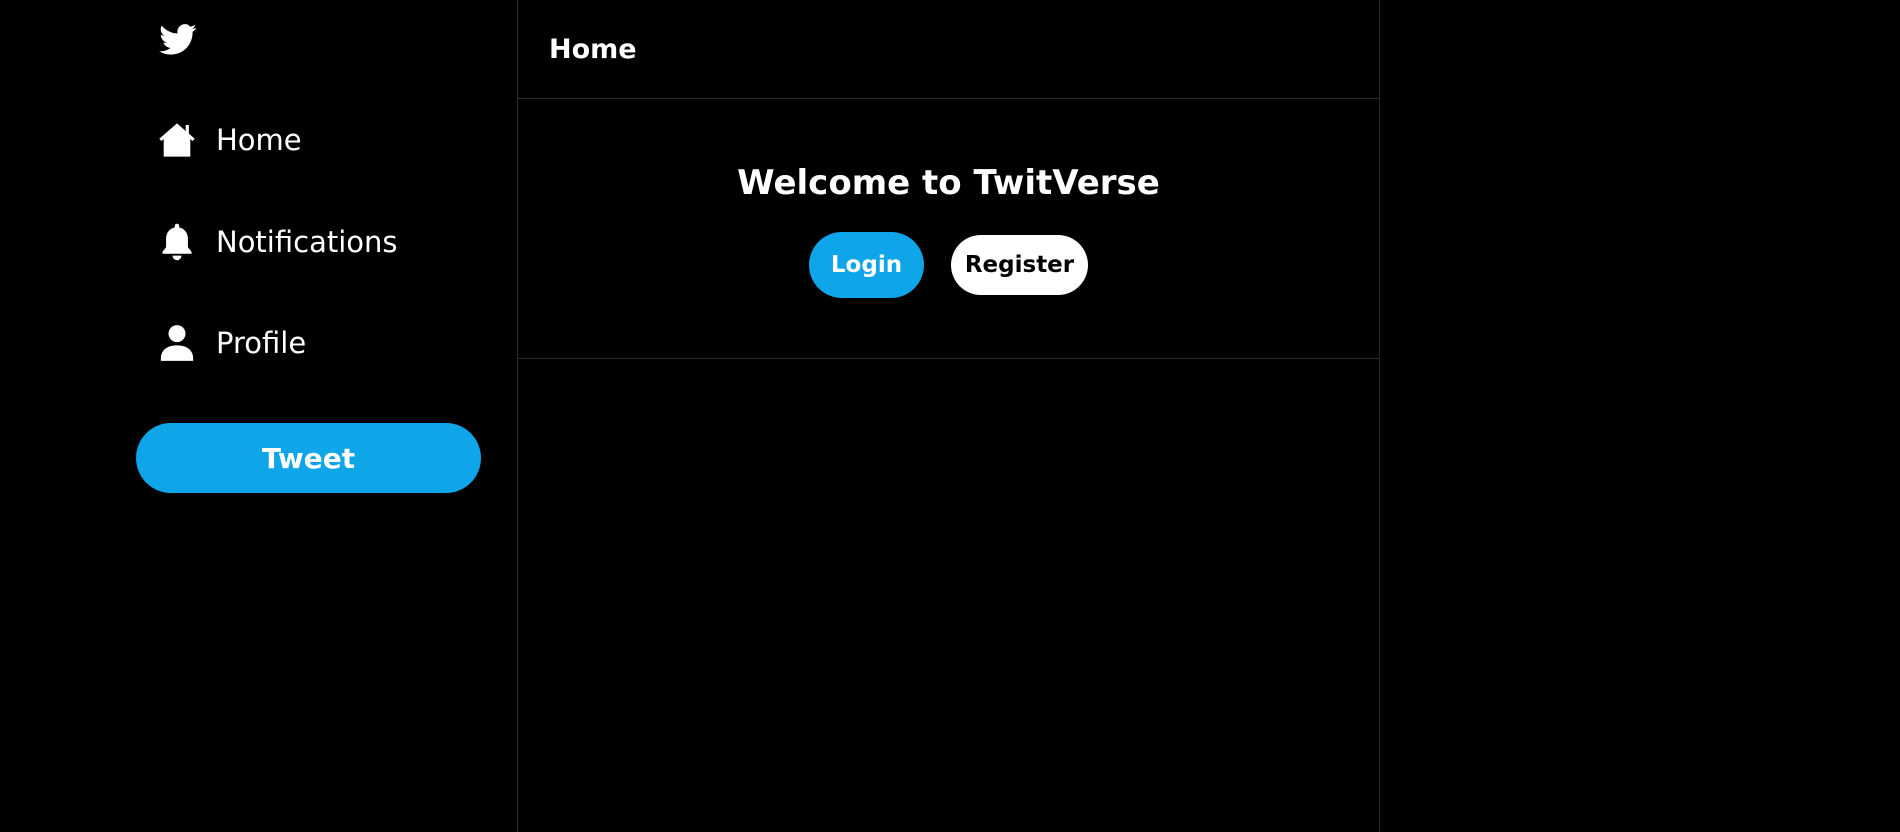 Image resolution: width=1900 pixels, height=832 pixels. I want to click on user-icon, so click(177, 343).